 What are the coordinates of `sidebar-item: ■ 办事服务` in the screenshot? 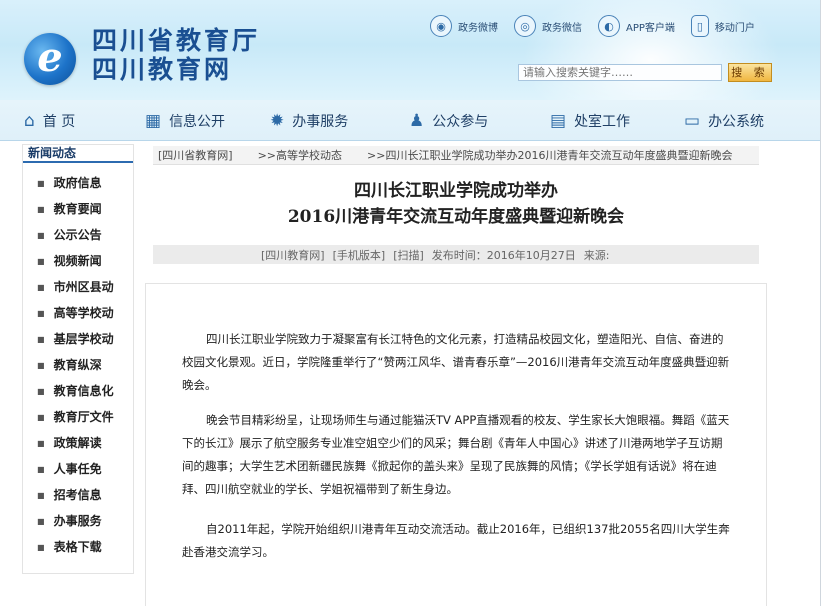 It's located at (78, 521).